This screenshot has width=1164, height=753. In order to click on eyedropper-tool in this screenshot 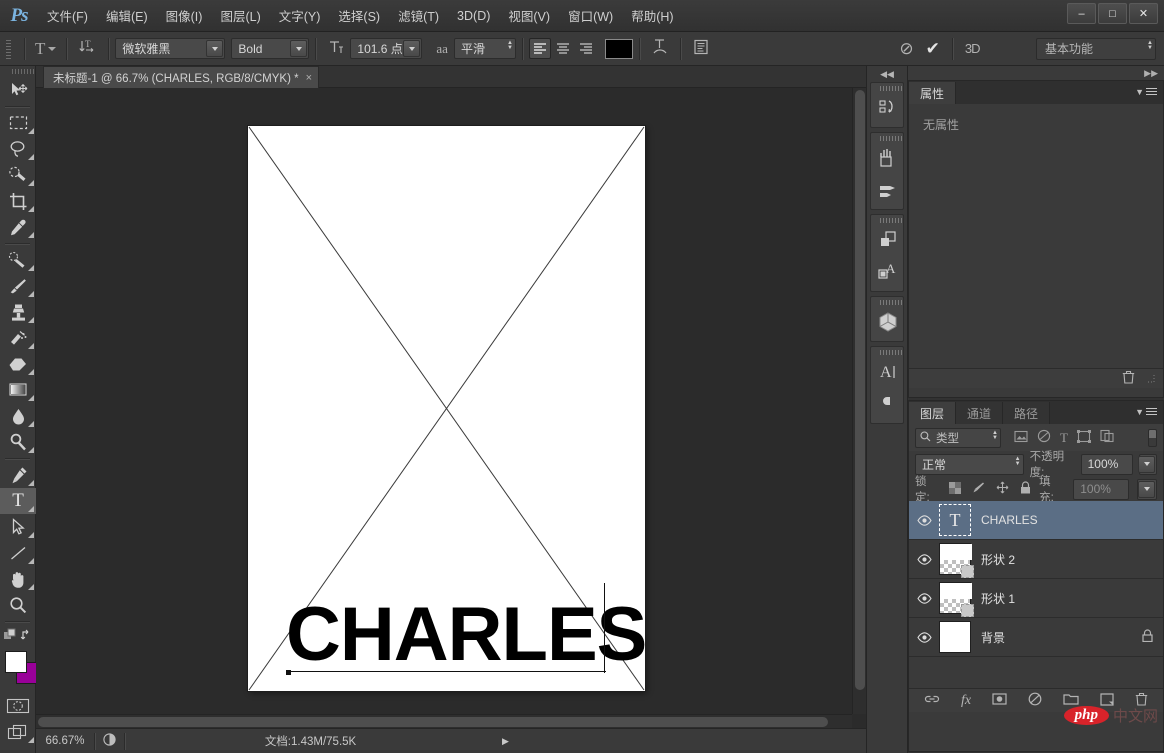, I will do `click(18, 227)`.